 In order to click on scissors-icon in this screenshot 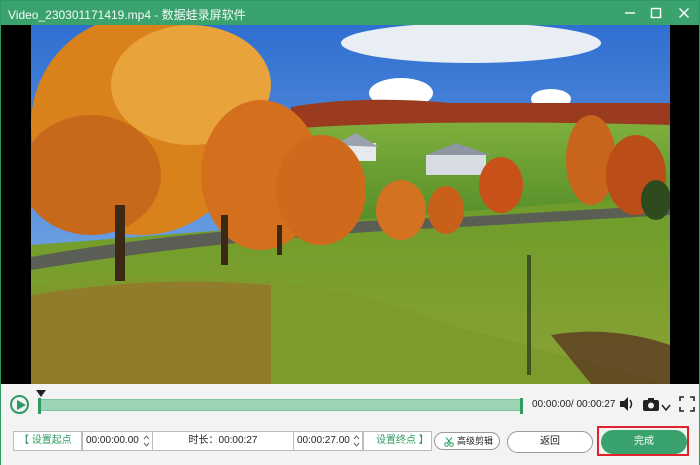, I will do `click(449, 442)`.